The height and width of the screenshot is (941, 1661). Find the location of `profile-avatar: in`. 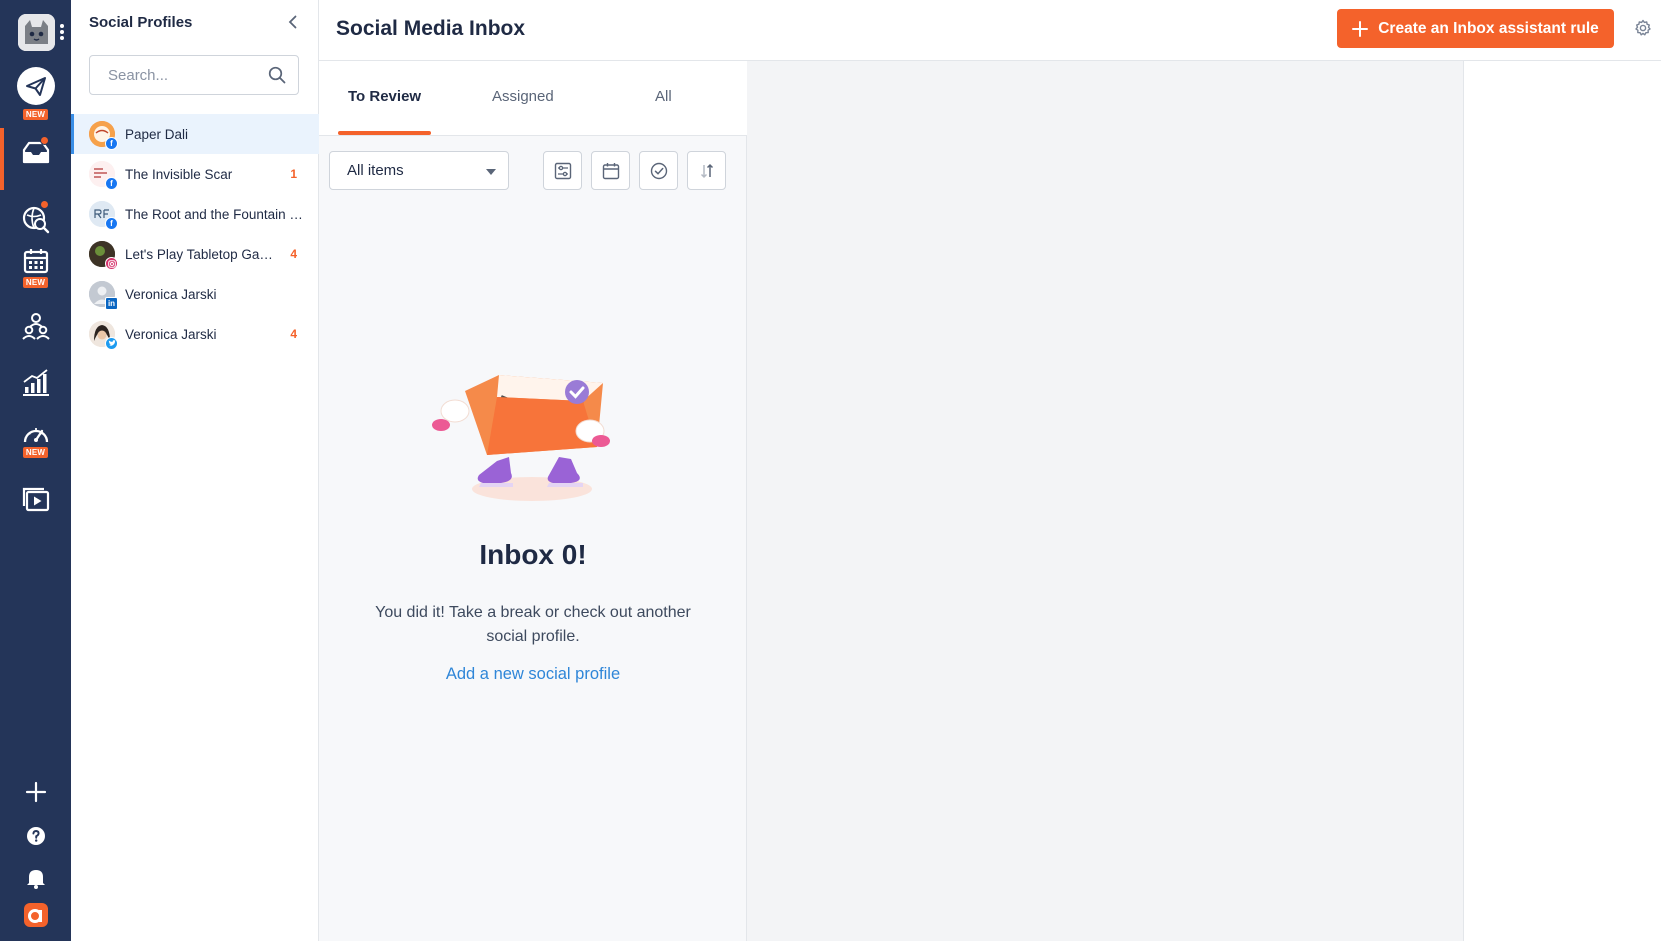

profile-avatar: in is located at coordinates (103, 295).